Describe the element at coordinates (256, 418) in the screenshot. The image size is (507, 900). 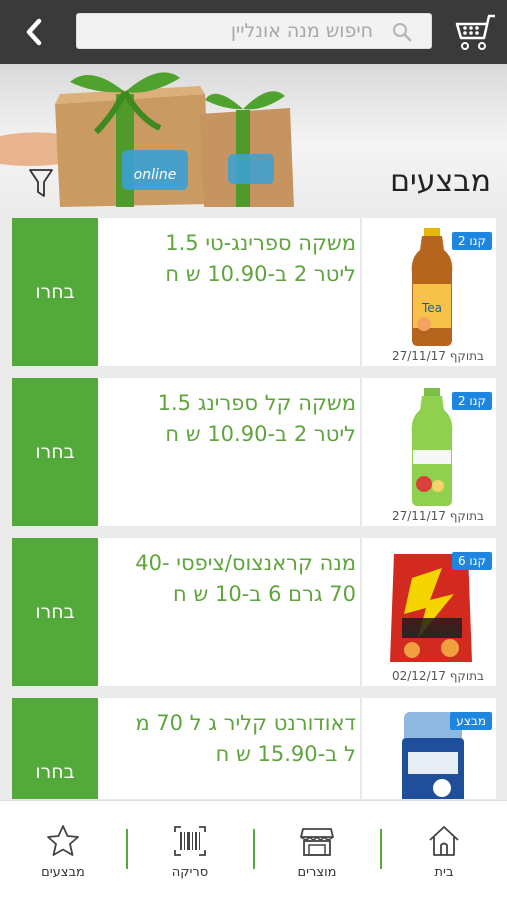
I see `deal-description: משקה קל ספרינג 1.5 ליטר 2 ב-10.90 ש ח` at that location.